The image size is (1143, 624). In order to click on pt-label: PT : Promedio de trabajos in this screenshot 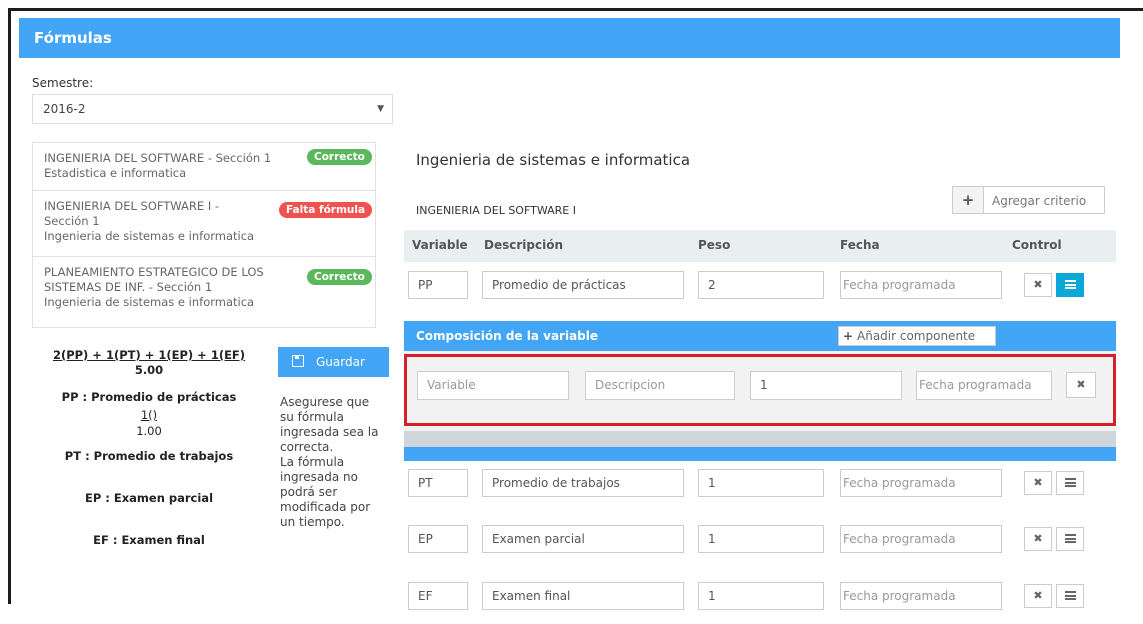, I will do `click(149, 456)`.